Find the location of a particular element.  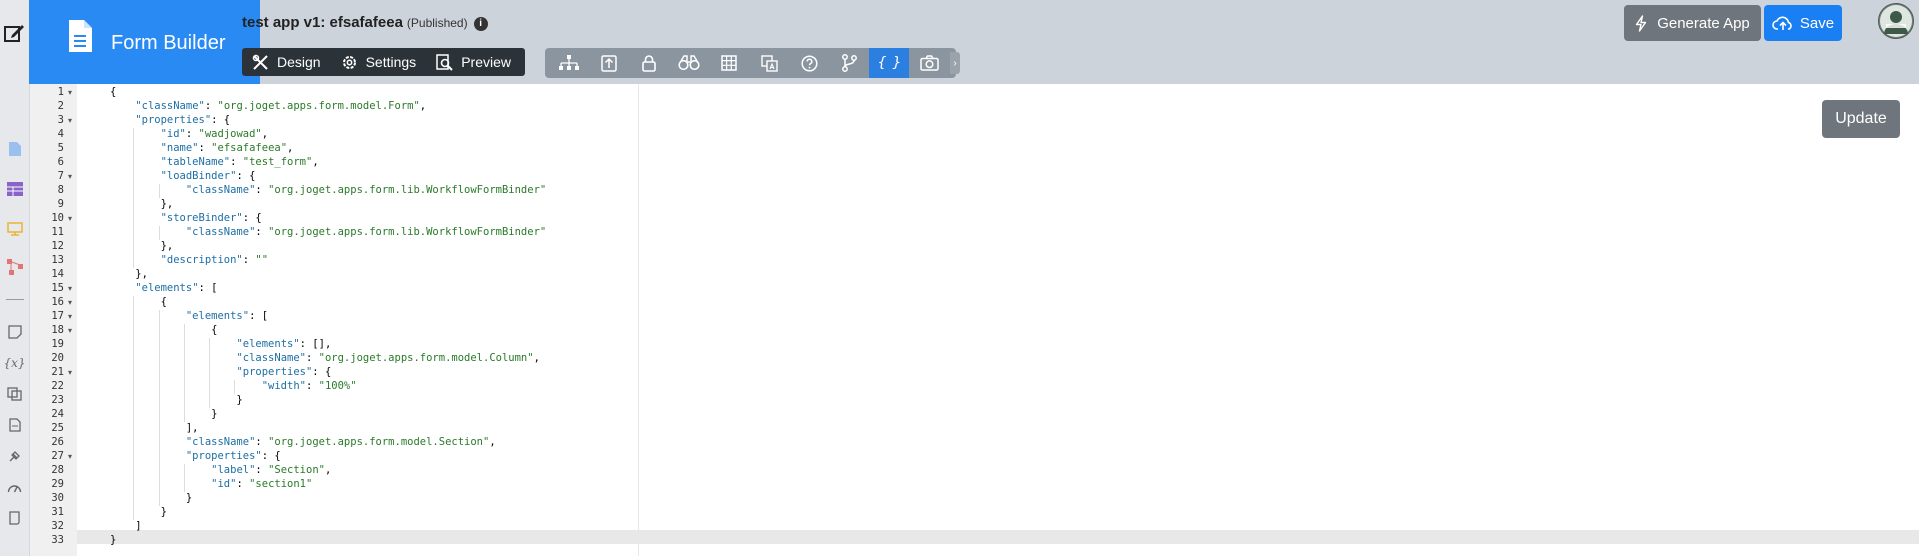

performance-icon is located at coordinates (14, 486).